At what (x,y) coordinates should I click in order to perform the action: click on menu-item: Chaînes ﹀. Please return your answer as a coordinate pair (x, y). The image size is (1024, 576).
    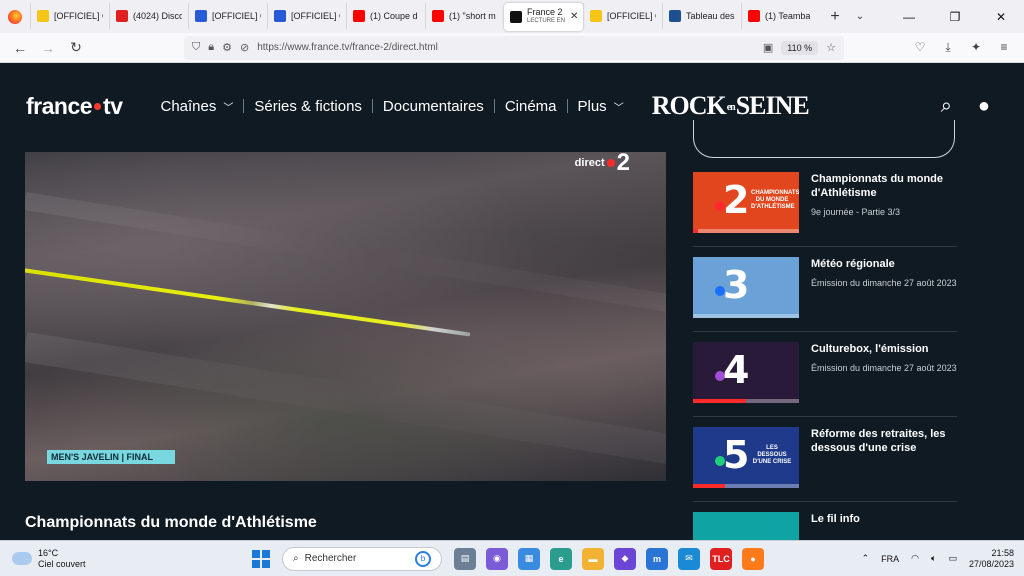
    Looking at the image, I should click on (197, 106).